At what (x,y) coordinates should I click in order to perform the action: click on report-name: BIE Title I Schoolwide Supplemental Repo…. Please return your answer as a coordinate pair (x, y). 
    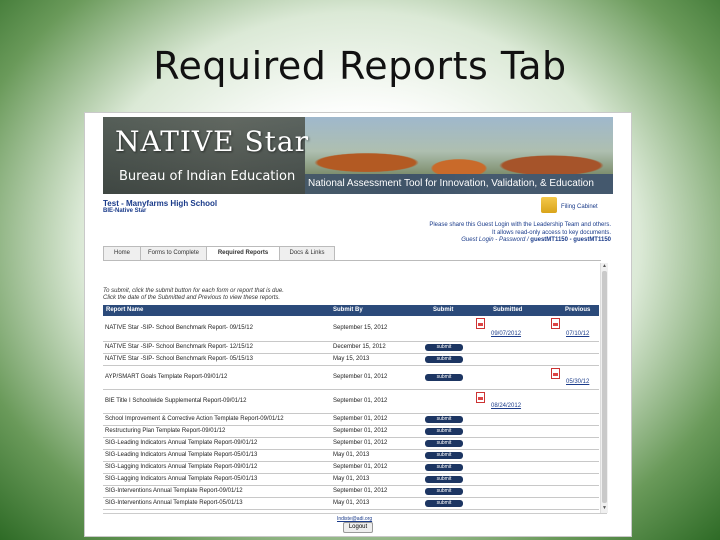
    Looking at the image, I should click on (176, 401).